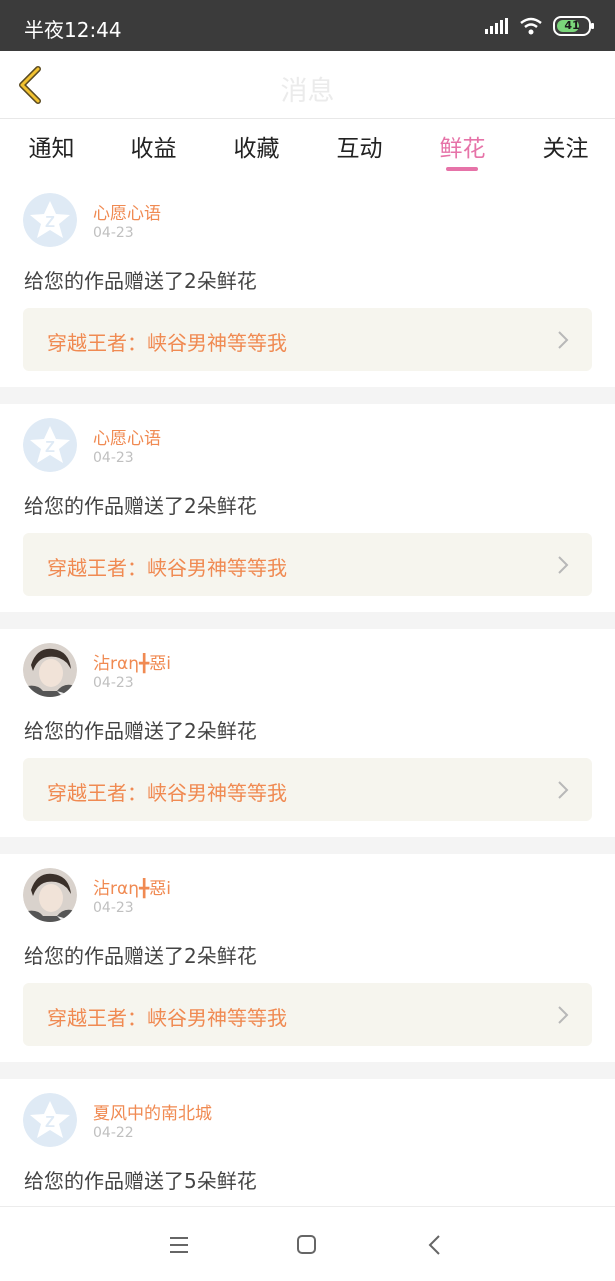  I want to click on tab-notifications: 通知, so click(51, 146).